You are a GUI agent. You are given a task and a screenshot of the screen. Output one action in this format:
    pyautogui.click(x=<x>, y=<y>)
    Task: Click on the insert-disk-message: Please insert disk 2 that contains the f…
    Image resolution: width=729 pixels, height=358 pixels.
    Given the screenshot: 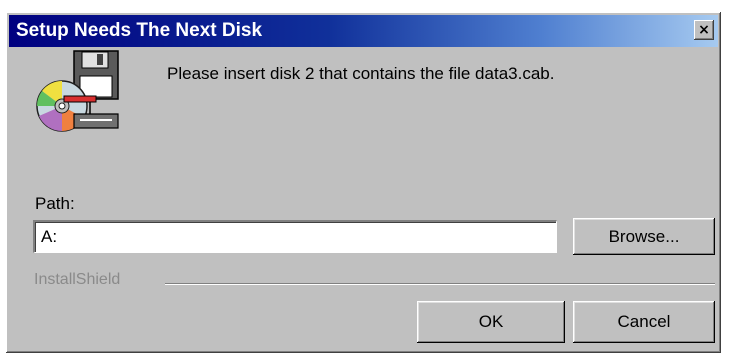 What is the action you would take?
    pyautogui.click(x=361, y=73)
    